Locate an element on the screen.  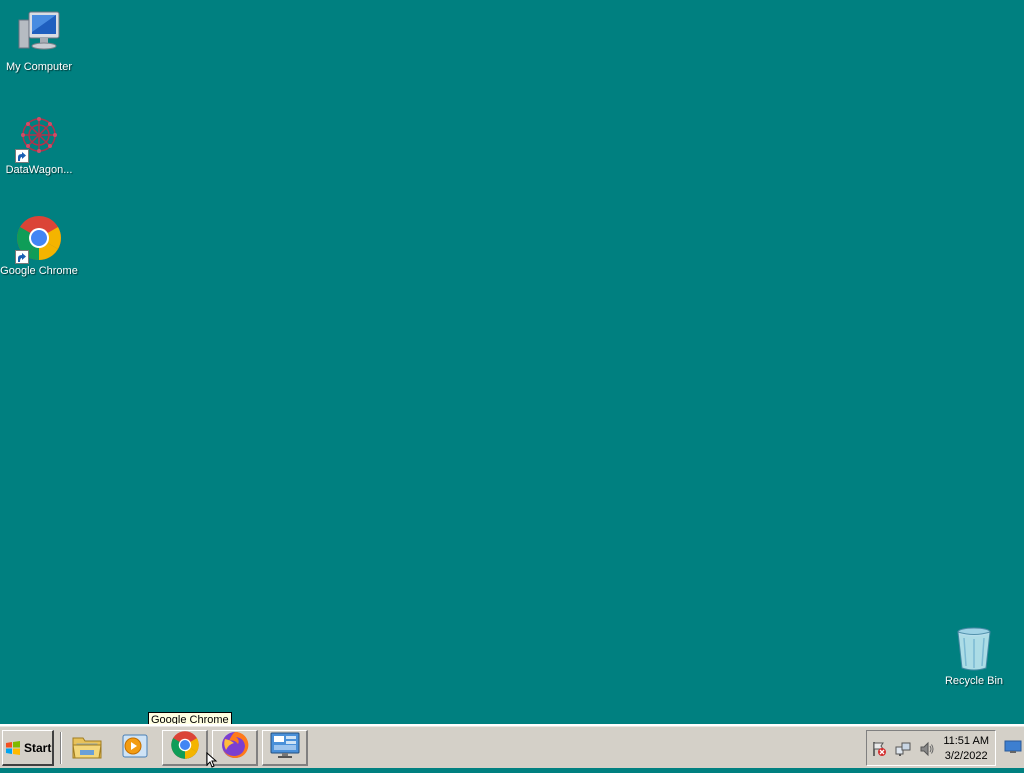
desktop-icon-my-computer: My Computer is located at coordinates (39, 41).